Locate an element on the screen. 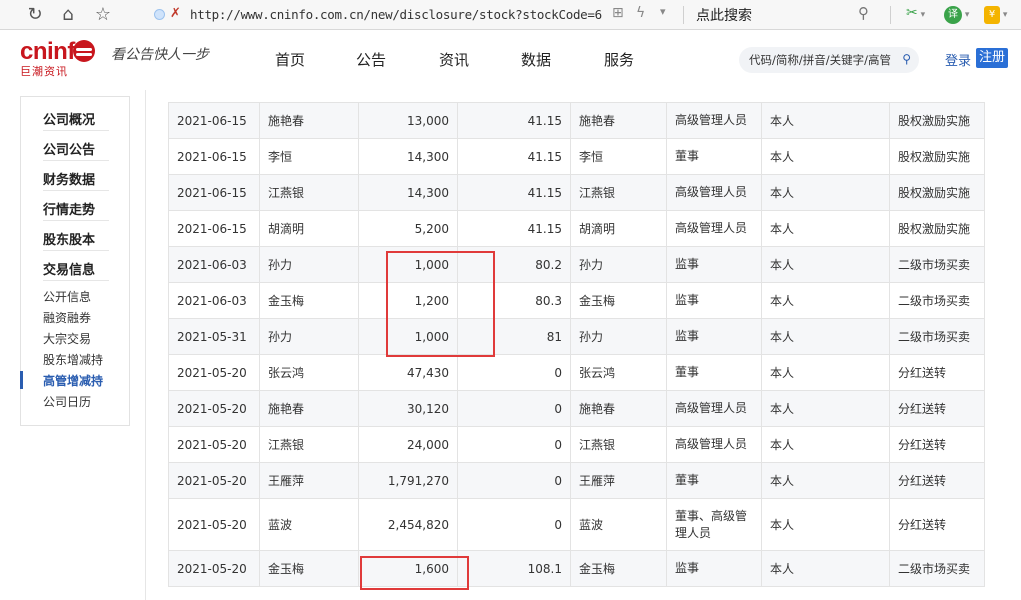  sidebar-subitem-shareholder-changes: 股东增减持 is located at coordinates (73, 359).